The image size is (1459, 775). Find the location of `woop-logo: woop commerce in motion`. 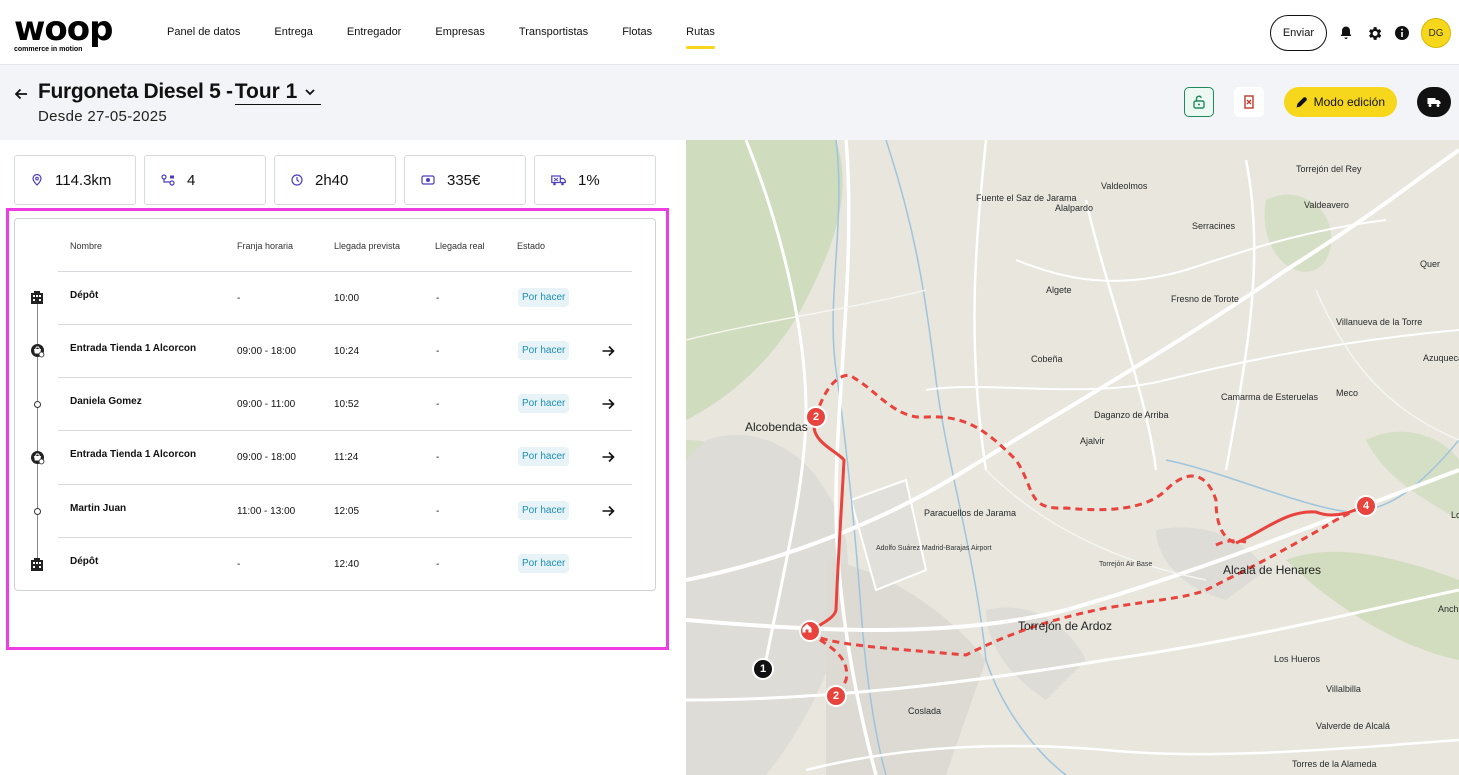

woop-logo: woop commerce in motion is located at coordinates (69, 31).